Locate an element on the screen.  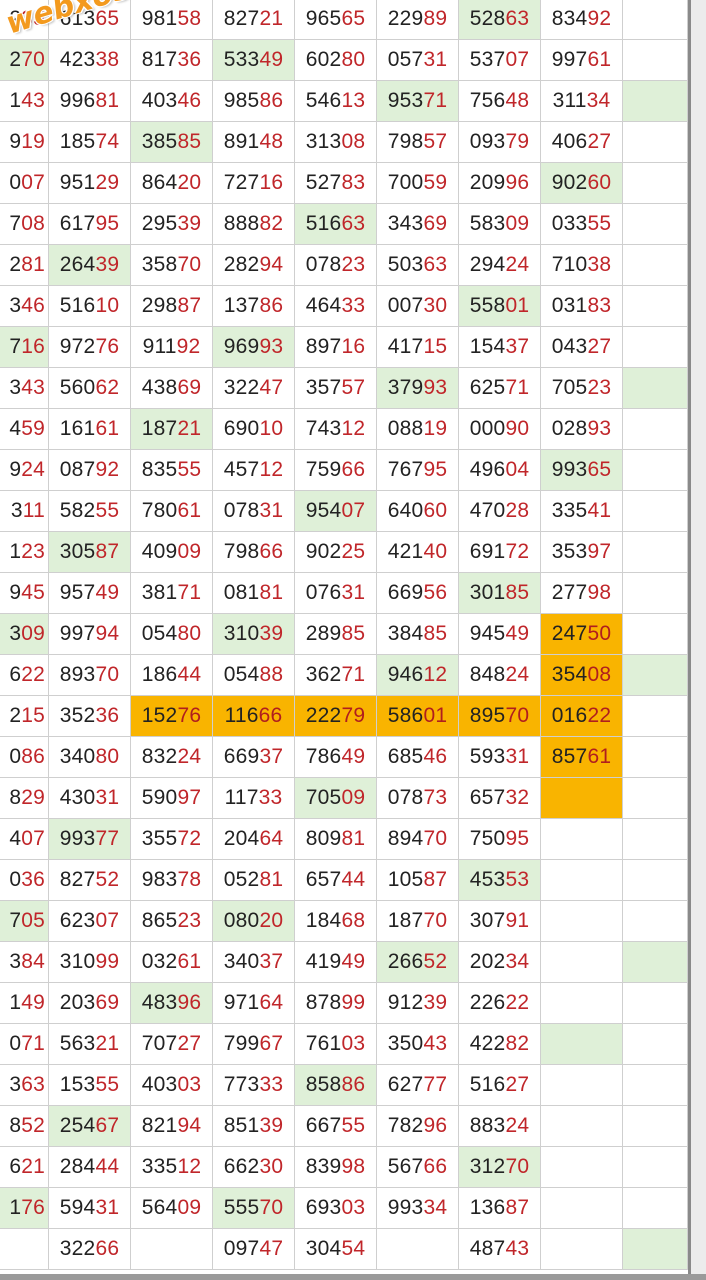
number-head-digits: 310 is located at coordinates (77, 961).